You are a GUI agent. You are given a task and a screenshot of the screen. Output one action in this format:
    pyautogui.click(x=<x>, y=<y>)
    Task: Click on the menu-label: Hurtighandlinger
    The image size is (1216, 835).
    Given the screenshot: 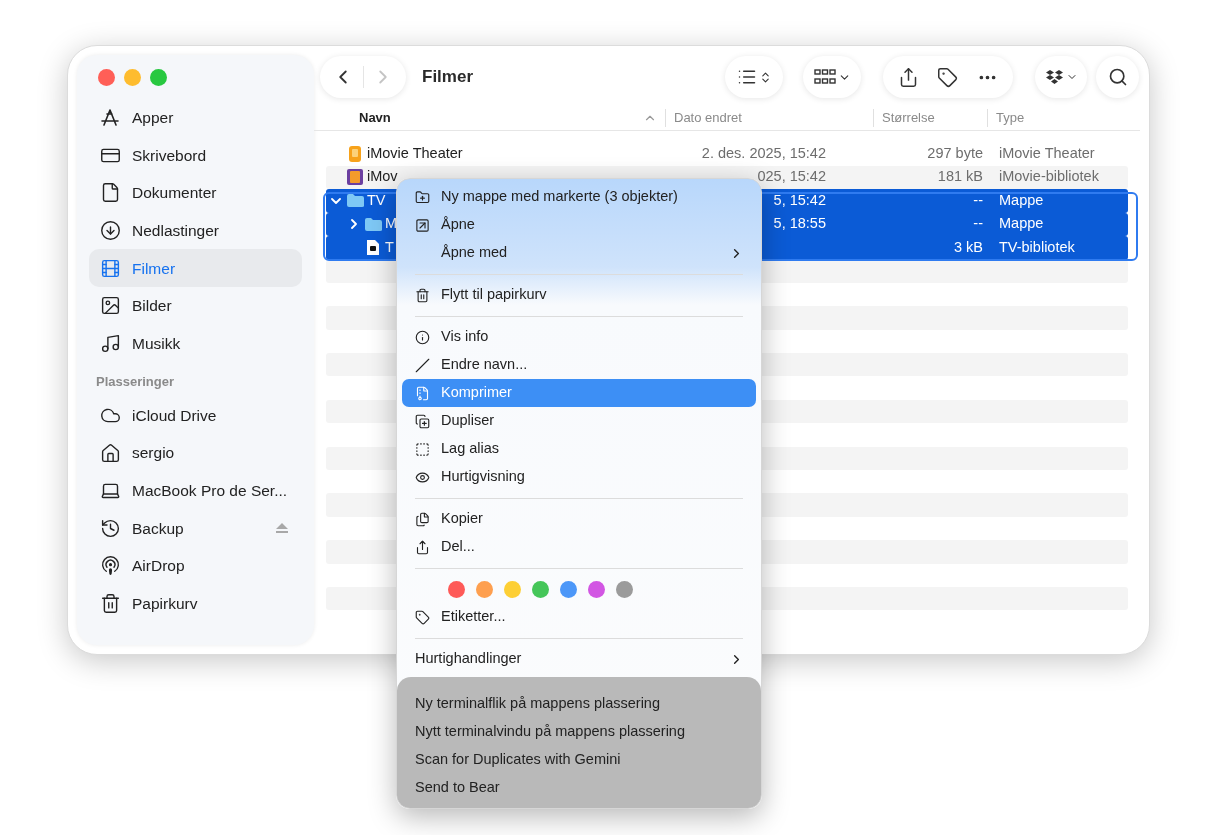 What is the action you would take?
    pyautogui.click(x=468, y=659)
    